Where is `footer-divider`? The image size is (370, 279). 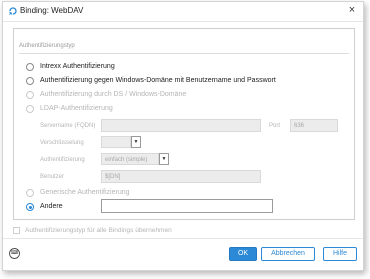 footer-divider is located at coordinates (183, 238).